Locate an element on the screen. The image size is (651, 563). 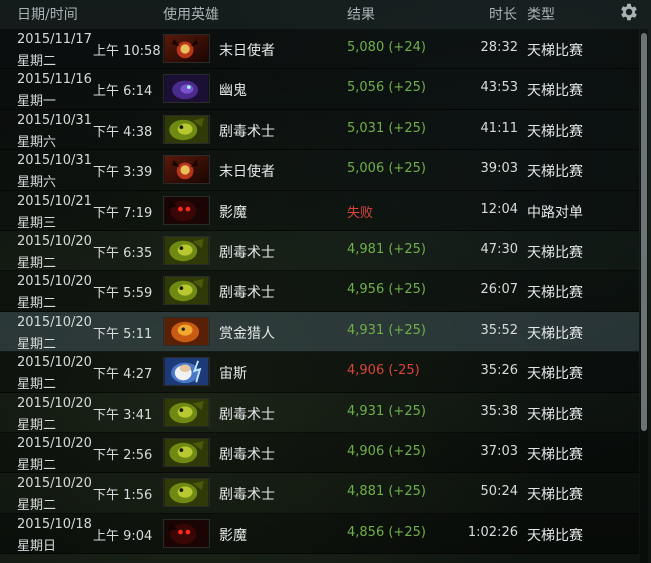
match-result: 失败 is located at coordinates (360, 213).